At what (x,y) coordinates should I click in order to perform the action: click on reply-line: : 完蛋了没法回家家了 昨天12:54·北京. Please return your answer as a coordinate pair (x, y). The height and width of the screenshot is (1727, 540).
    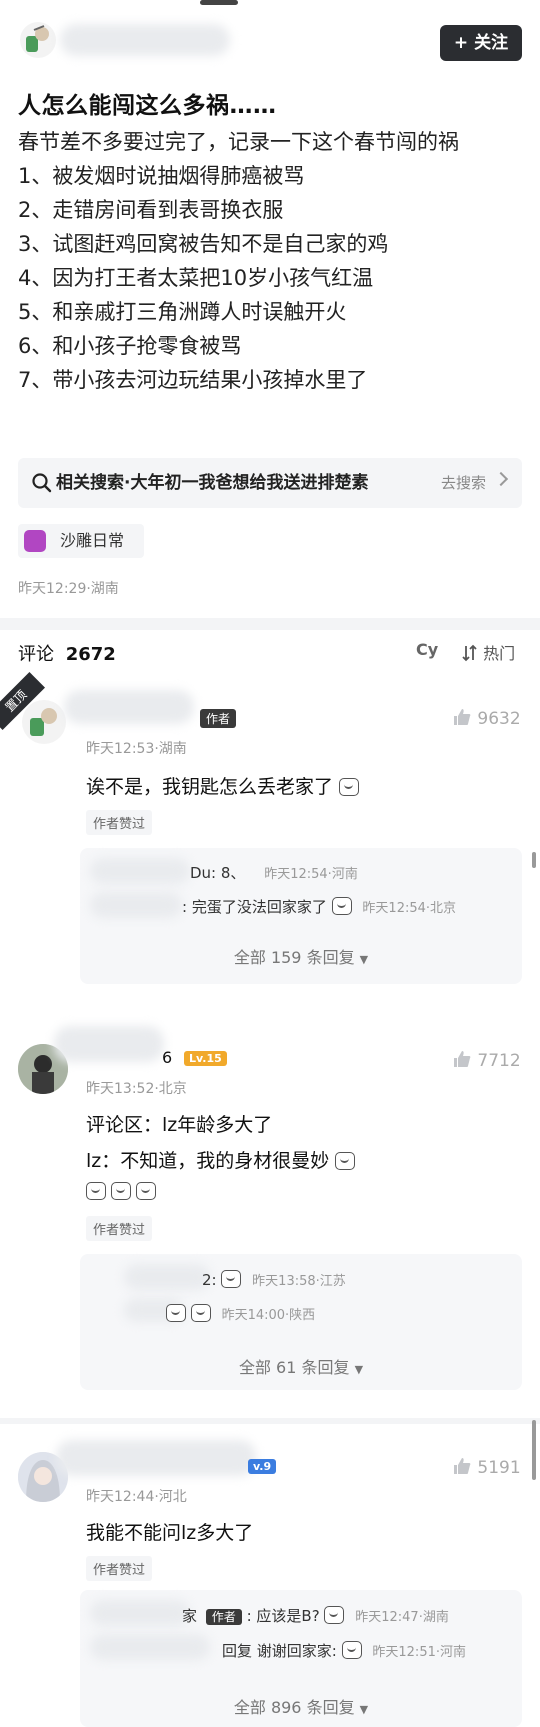
    Looking at the image, I should click on (319, 906).